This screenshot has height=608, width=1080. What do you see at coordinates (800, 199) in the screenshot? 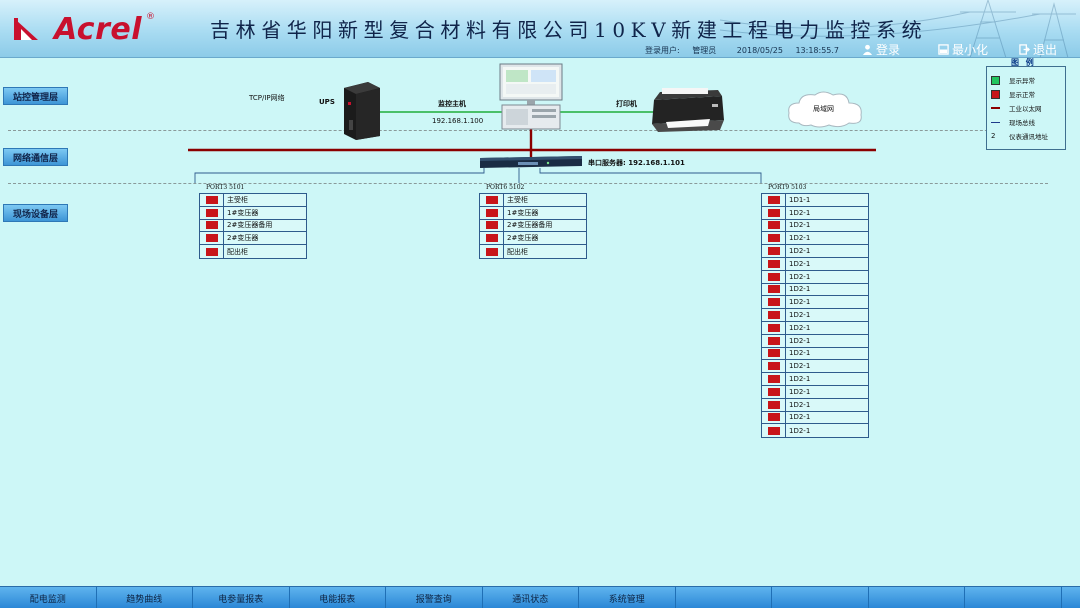
I see `device-name: 1D1-1` at bounding box center [800, 199].